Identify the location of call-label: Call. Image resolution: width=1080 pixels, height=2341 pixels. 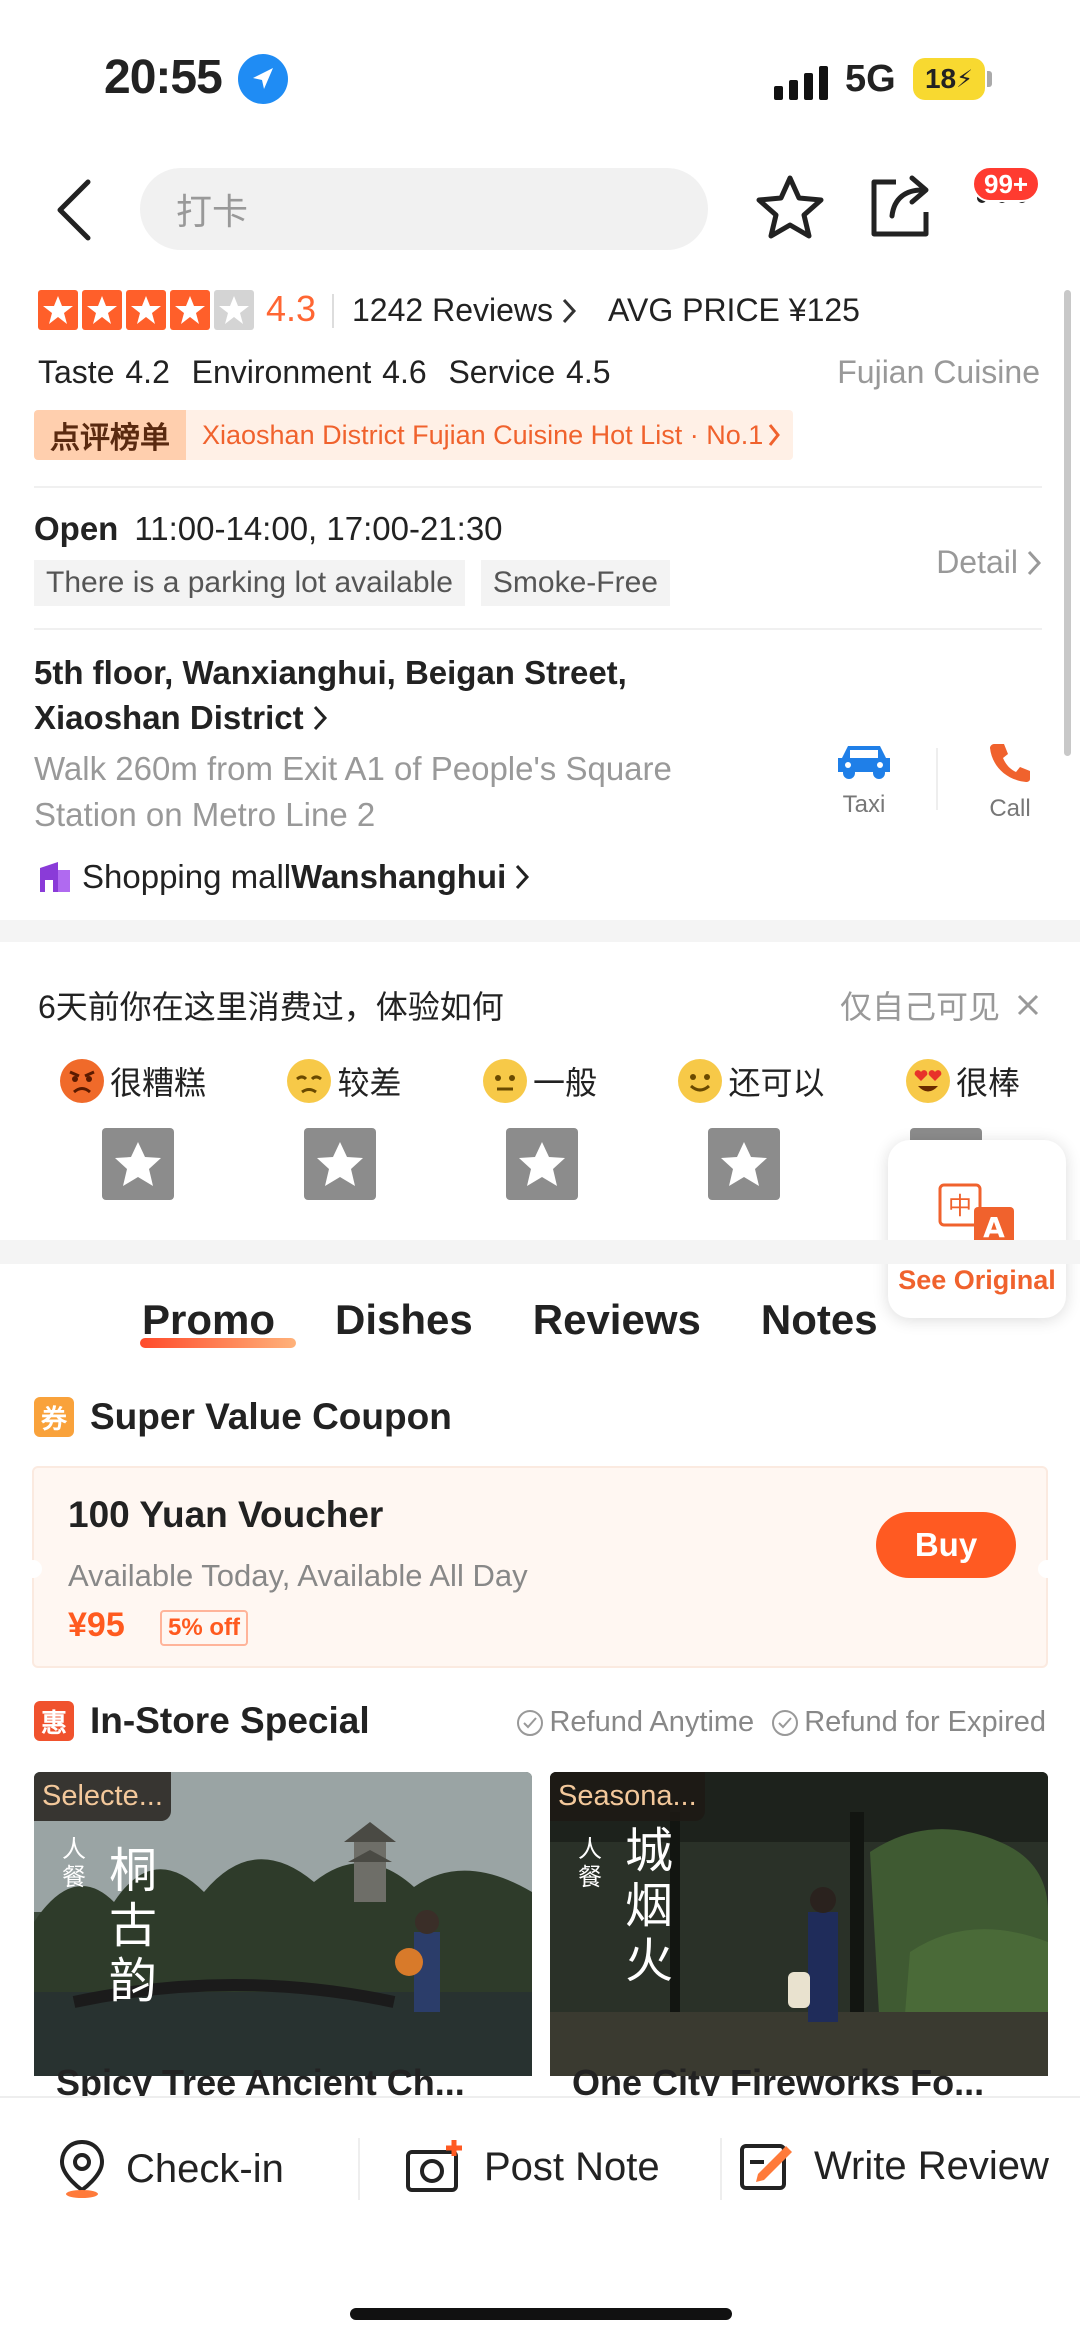
(1010, 808).